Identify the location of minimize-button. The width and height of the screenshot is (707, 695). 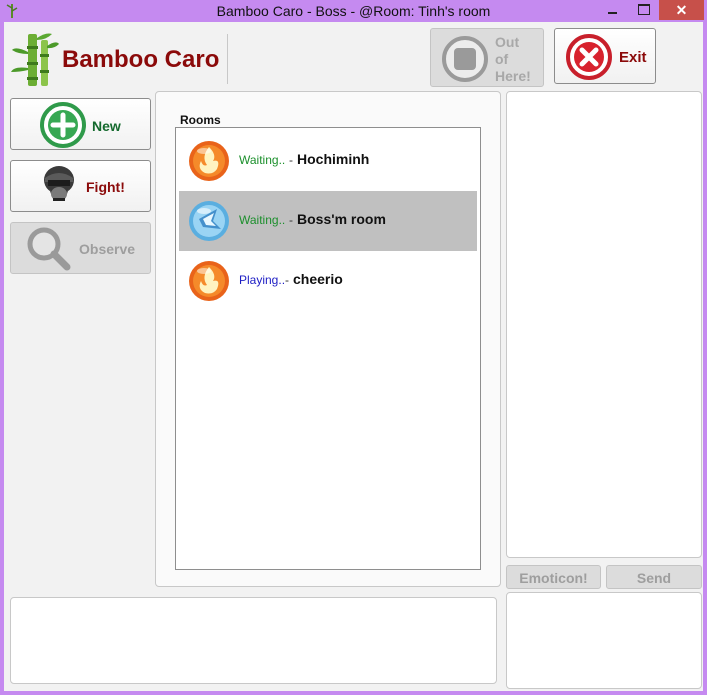
(613, 10).